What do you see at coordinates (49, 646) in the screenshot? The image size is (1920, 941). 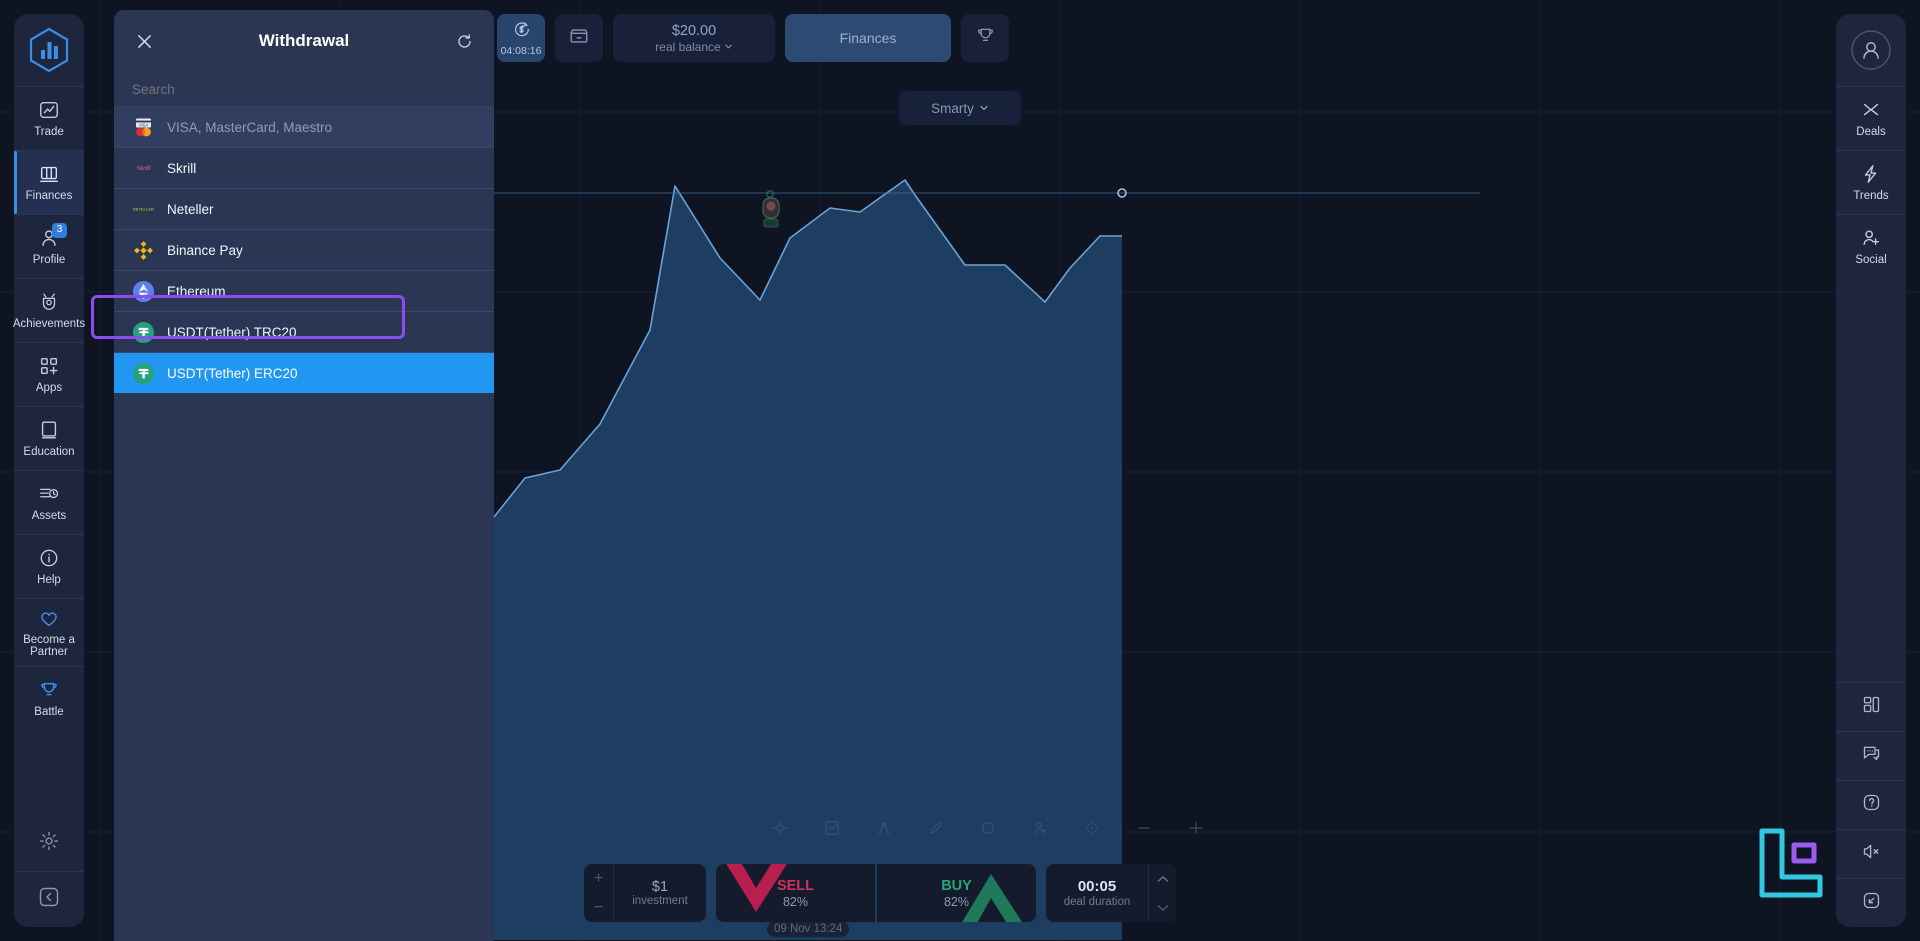 I see `sidebar-item-label: Become a Partner` at bounding box center [49, 646].